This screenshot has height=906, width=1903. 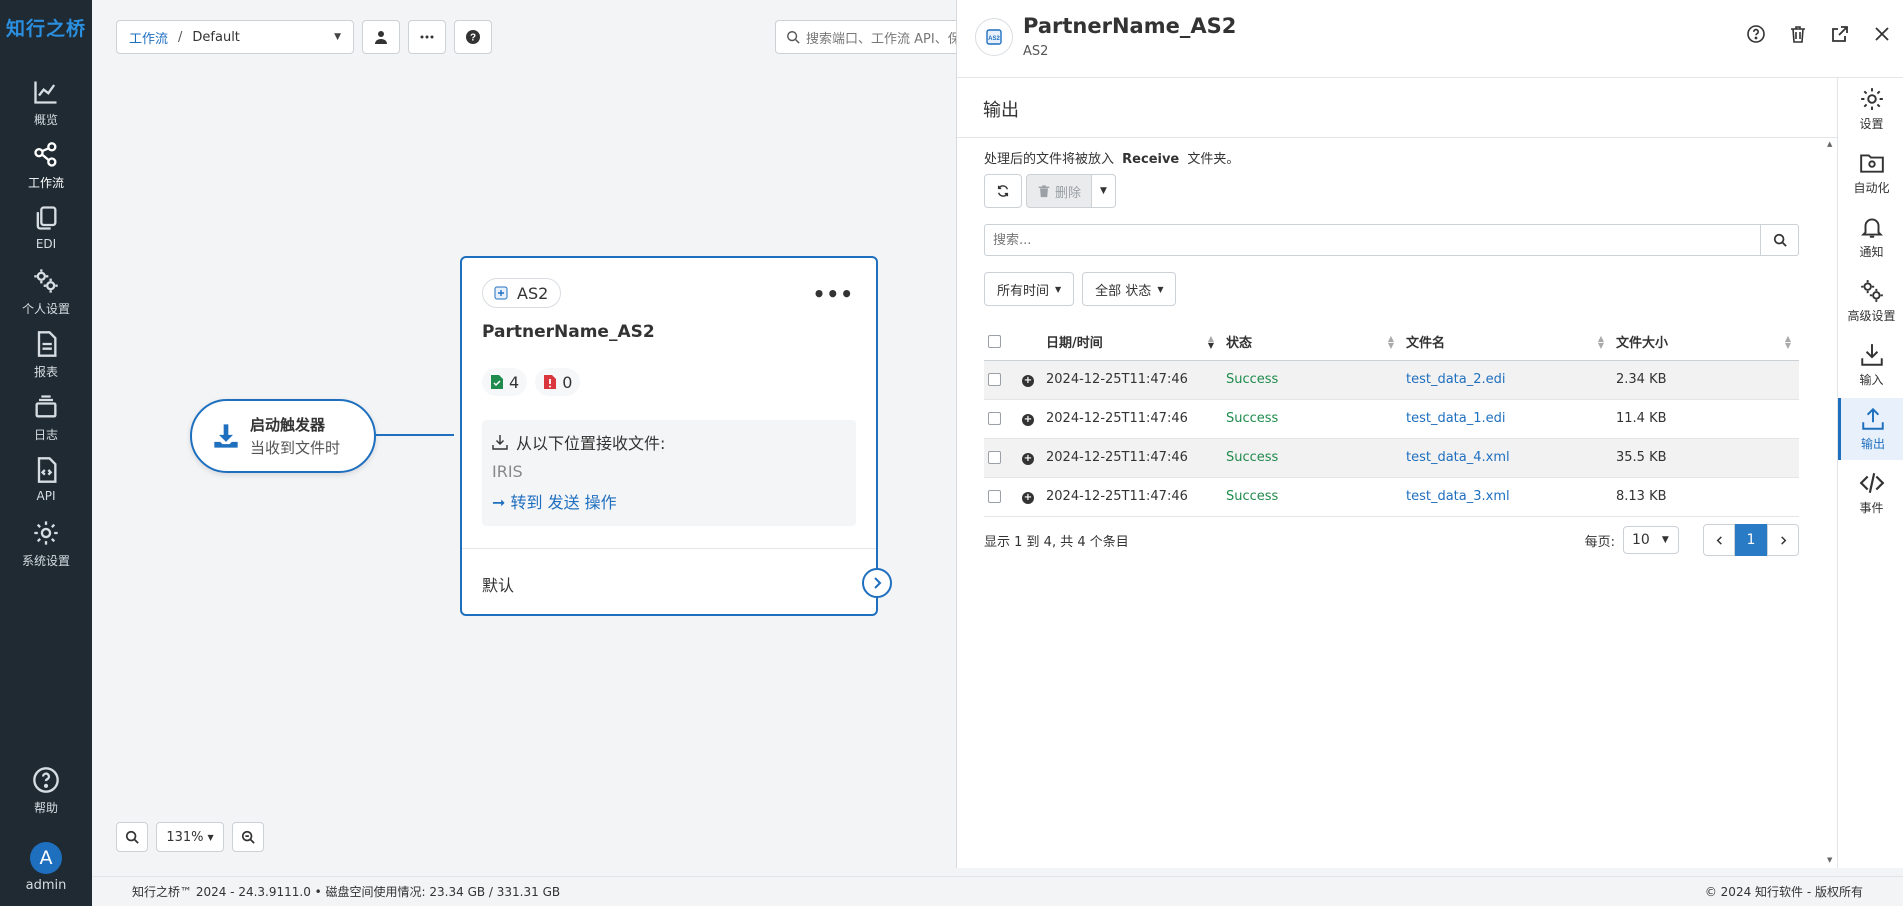 I want to click on filename-link: test_data_1.edi, so click(x=1507, y=419).